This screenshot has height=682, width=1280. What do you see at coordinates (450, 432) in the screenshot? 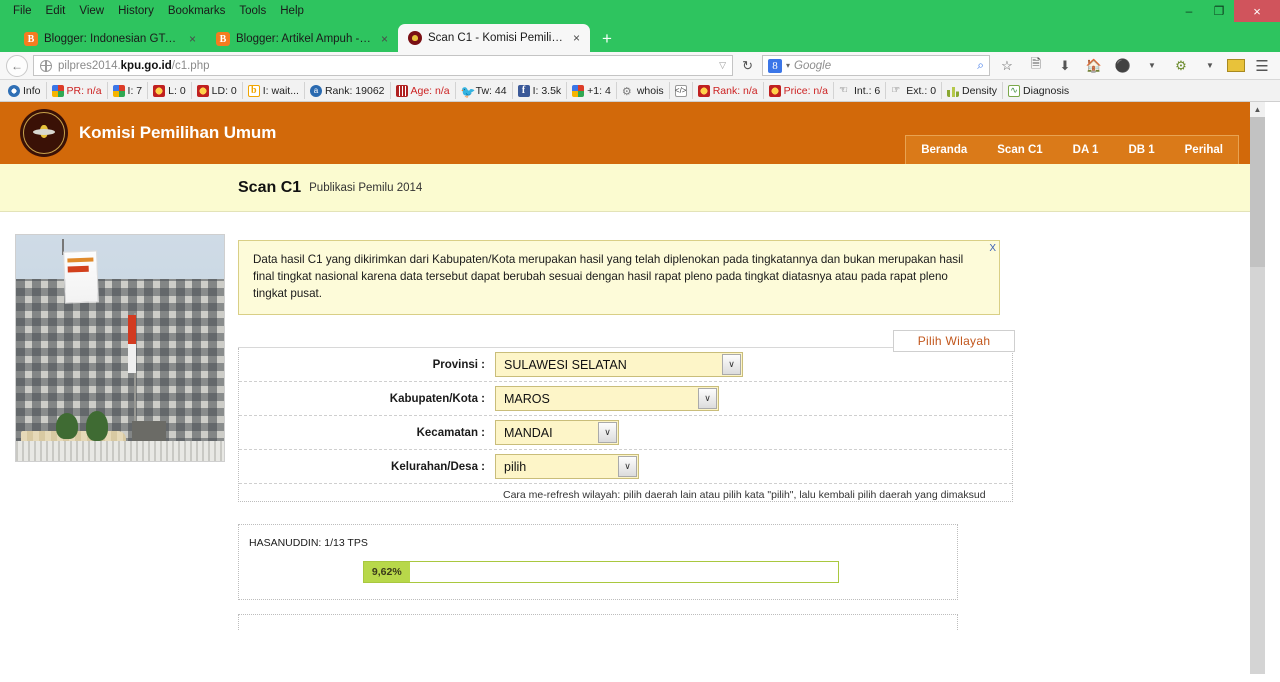
I see `label-kecamatan: Kecamatan :` at bounding box center [450, 432].